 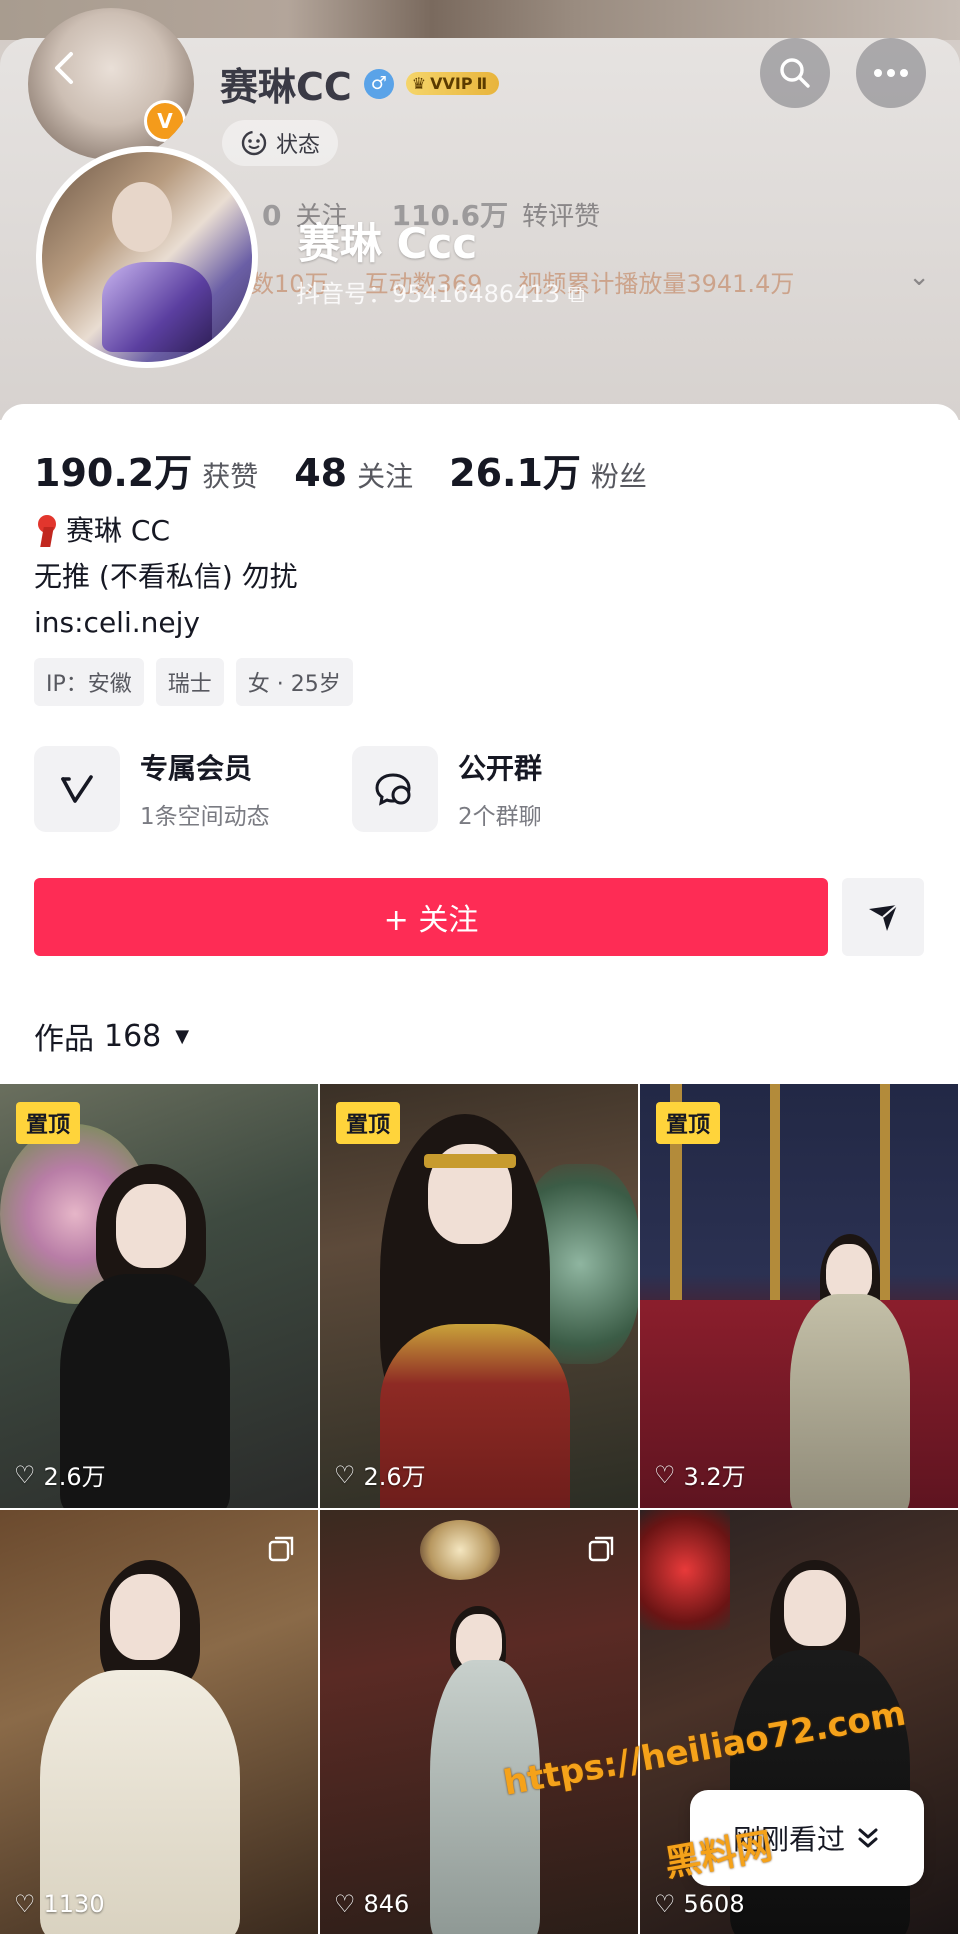 What do you see at coordinates (431, 920) in the screenshot?
I see `follow-label: + 关注` at bounding box center [431, 920].